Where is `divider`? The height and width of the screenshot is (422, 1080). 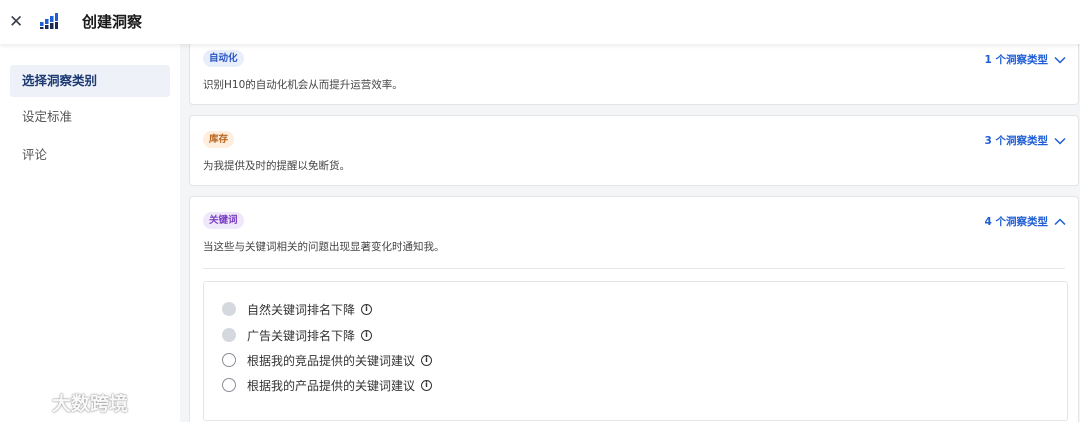
divider is located at coordinates (634, 268).